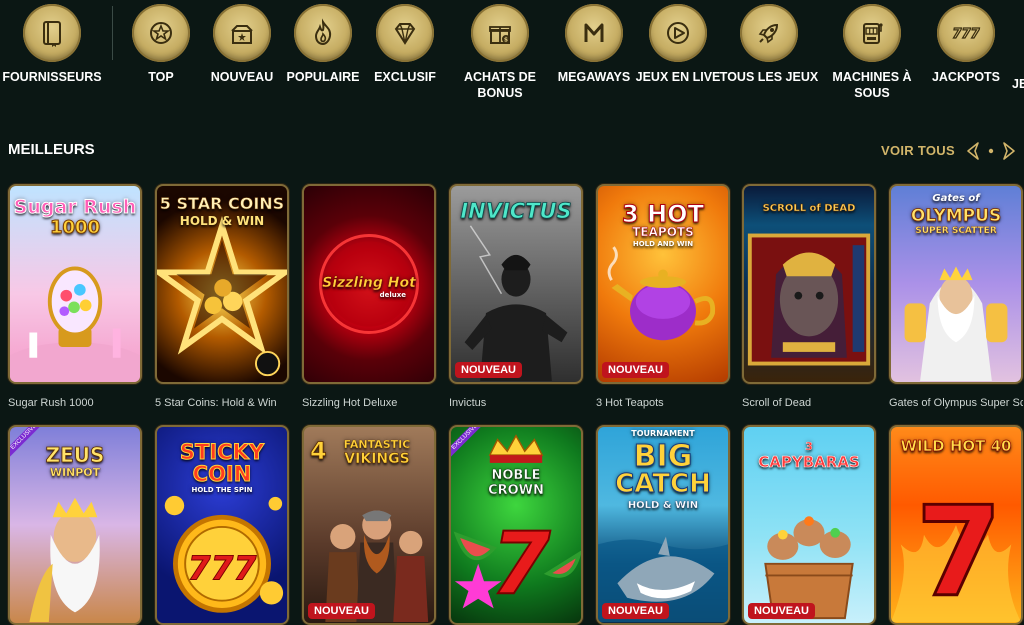 This screenshot has width=1024, height=625. What do you see at coordinates (809, 446) in the screenshot?
I see `game-logo-top: 3` at bounding box center [809, 446].